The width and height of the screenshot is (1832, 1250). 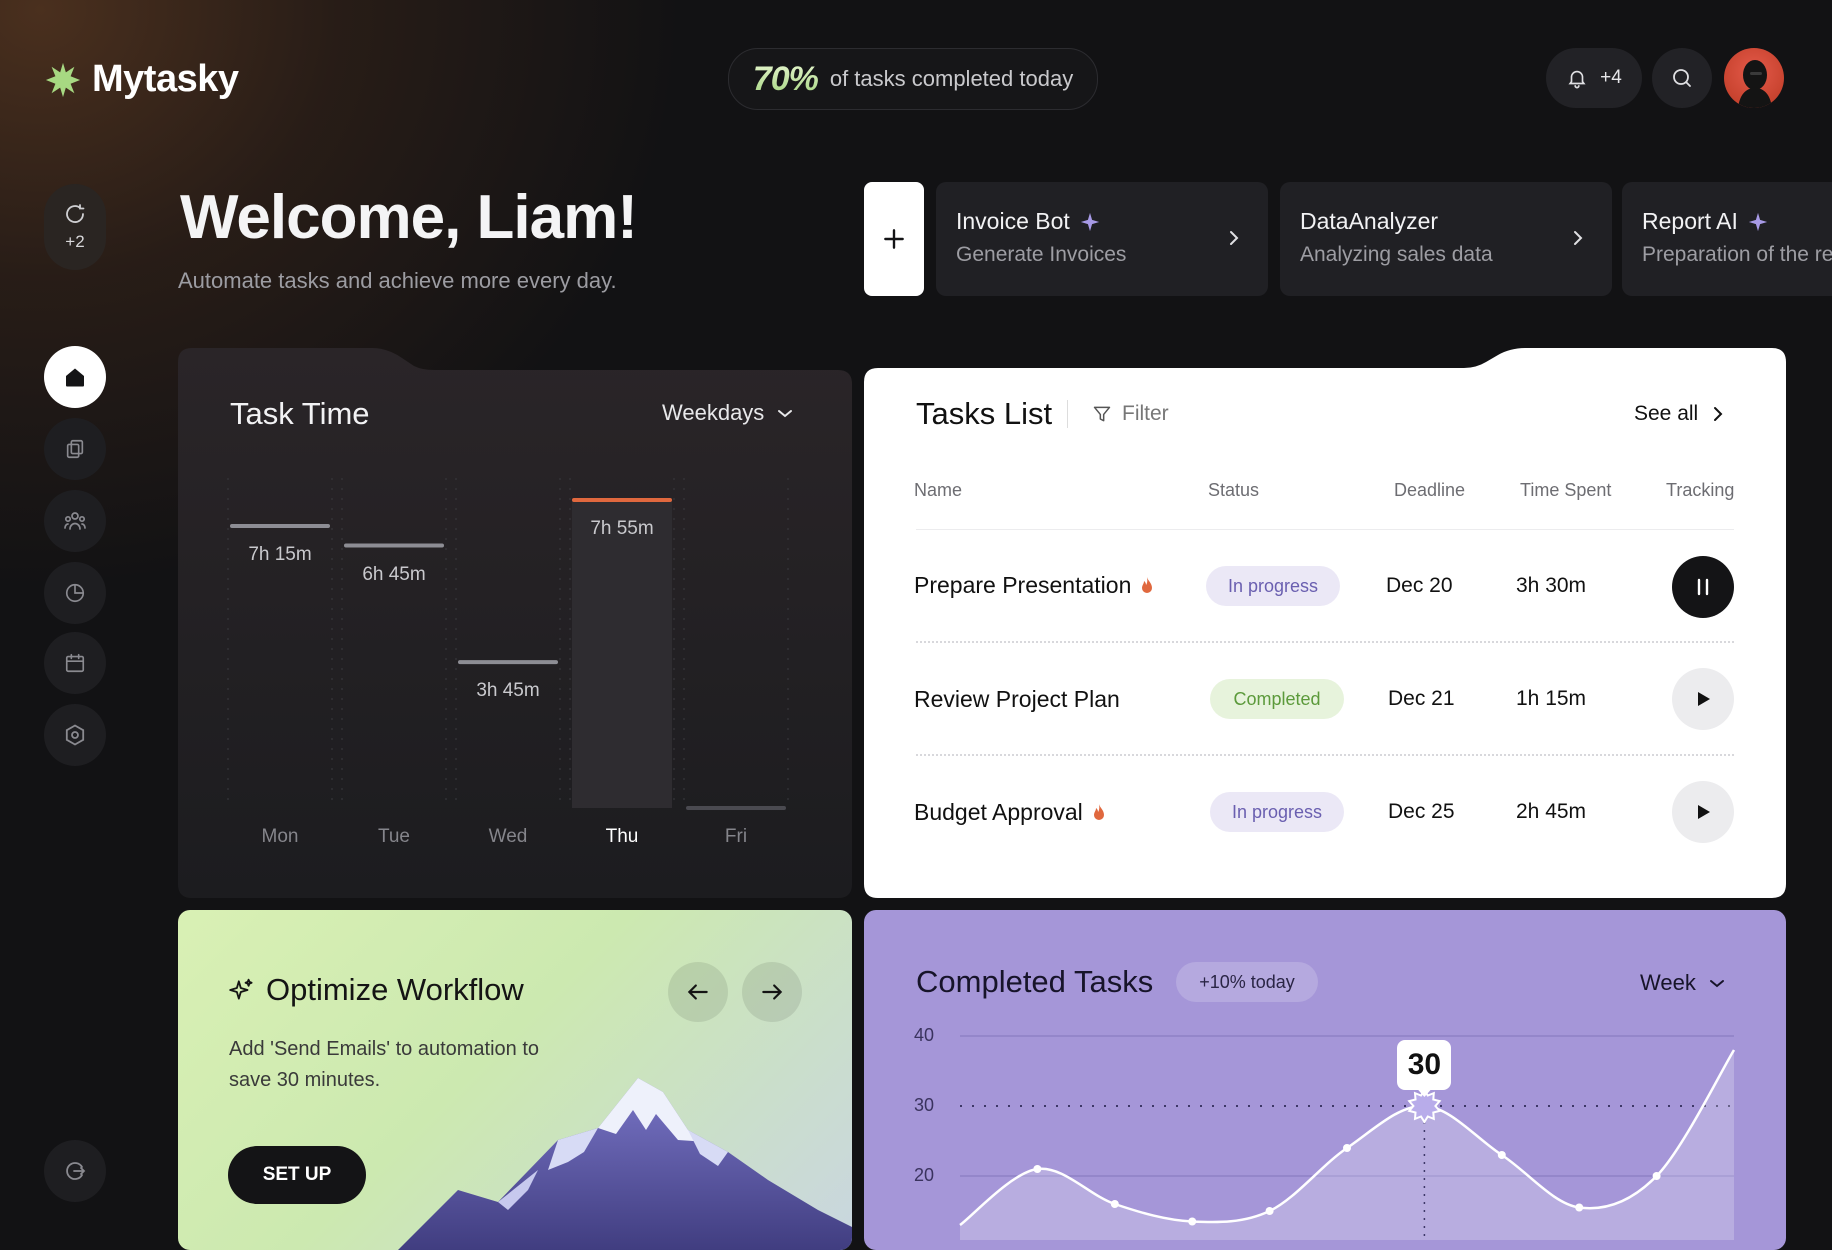 I want to click on bar-value-line-wed, so click(x=508, y=662).